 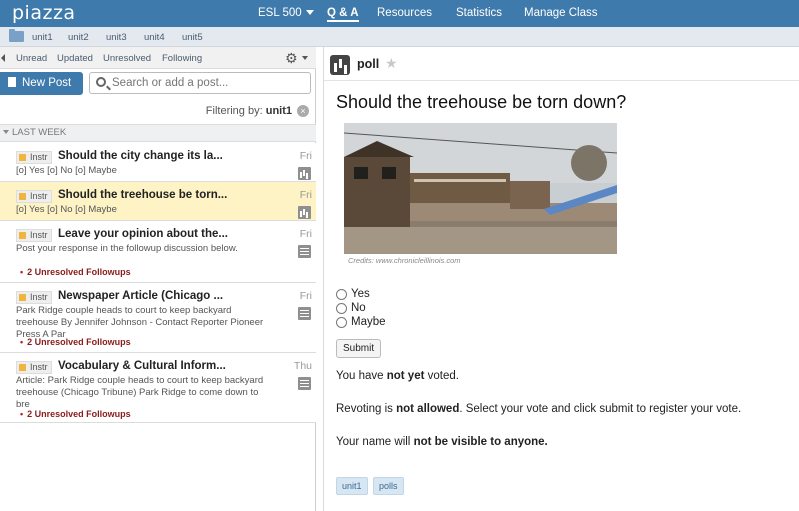 What do you see at coordinates (359, 348) in the screenshot?
I see `submit-button: Submit` at bounding box center [359, 348].